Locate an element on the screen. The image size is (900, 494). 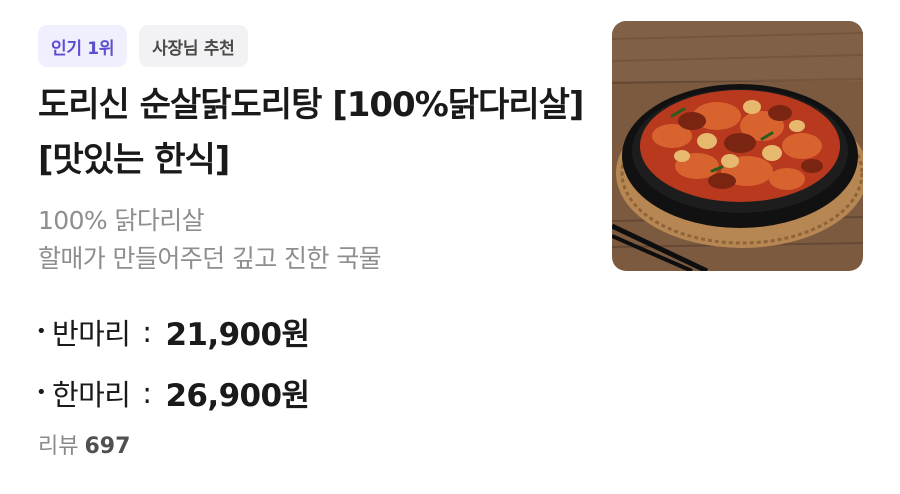
menu-photo is located at coordinates (737, 146).